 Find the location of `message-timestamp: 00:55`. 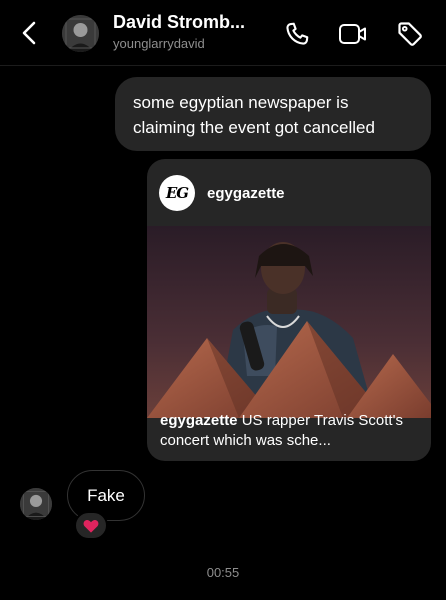

message-timestamp: 00:55 is located at coordinates (223, 572).